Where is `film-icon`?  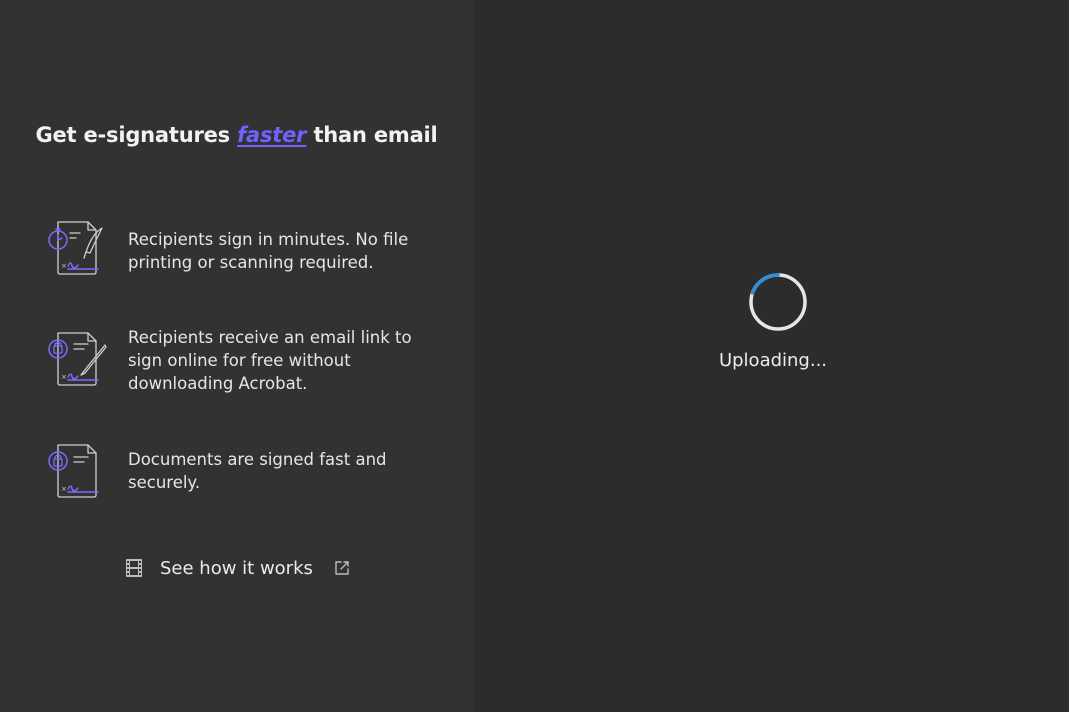 film-icon is located at coordinates (134, 568).